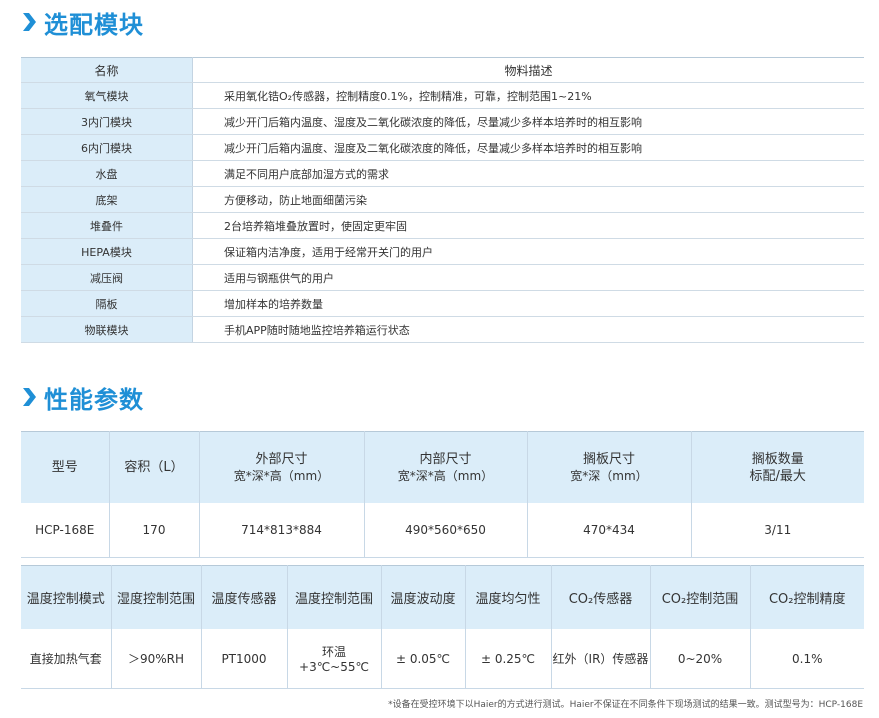 This screenshot has height=718, width=879. I want to click on module-name: 氧气模块, so click(107, 95).